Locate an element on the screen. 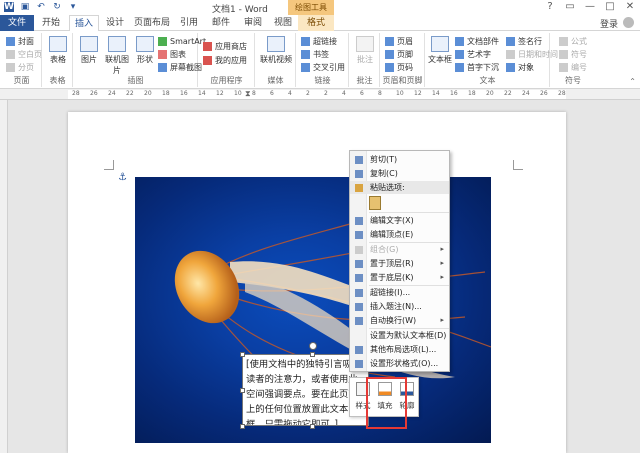  quick-parts-button: 文档部件 is located at coordinates (477, 41).